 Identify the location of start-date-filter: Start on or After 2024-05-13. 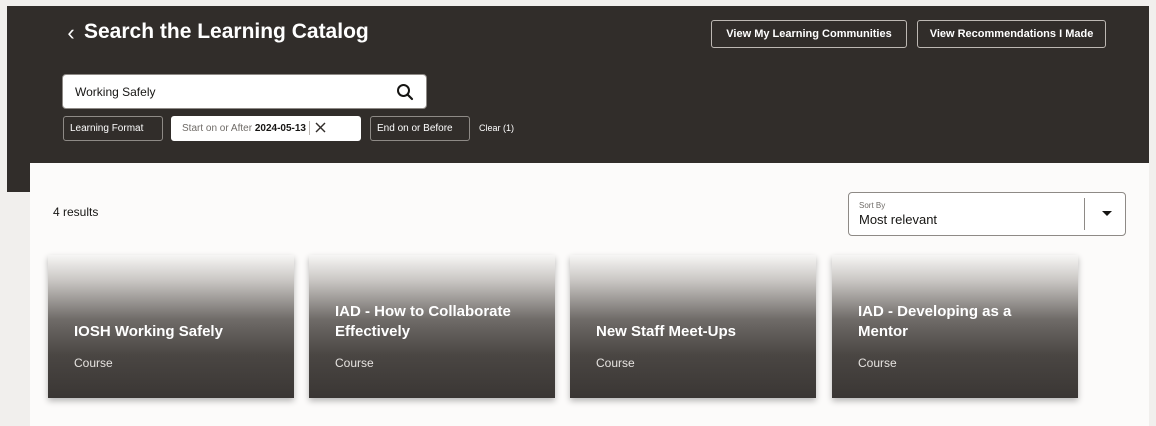
(266, 128).